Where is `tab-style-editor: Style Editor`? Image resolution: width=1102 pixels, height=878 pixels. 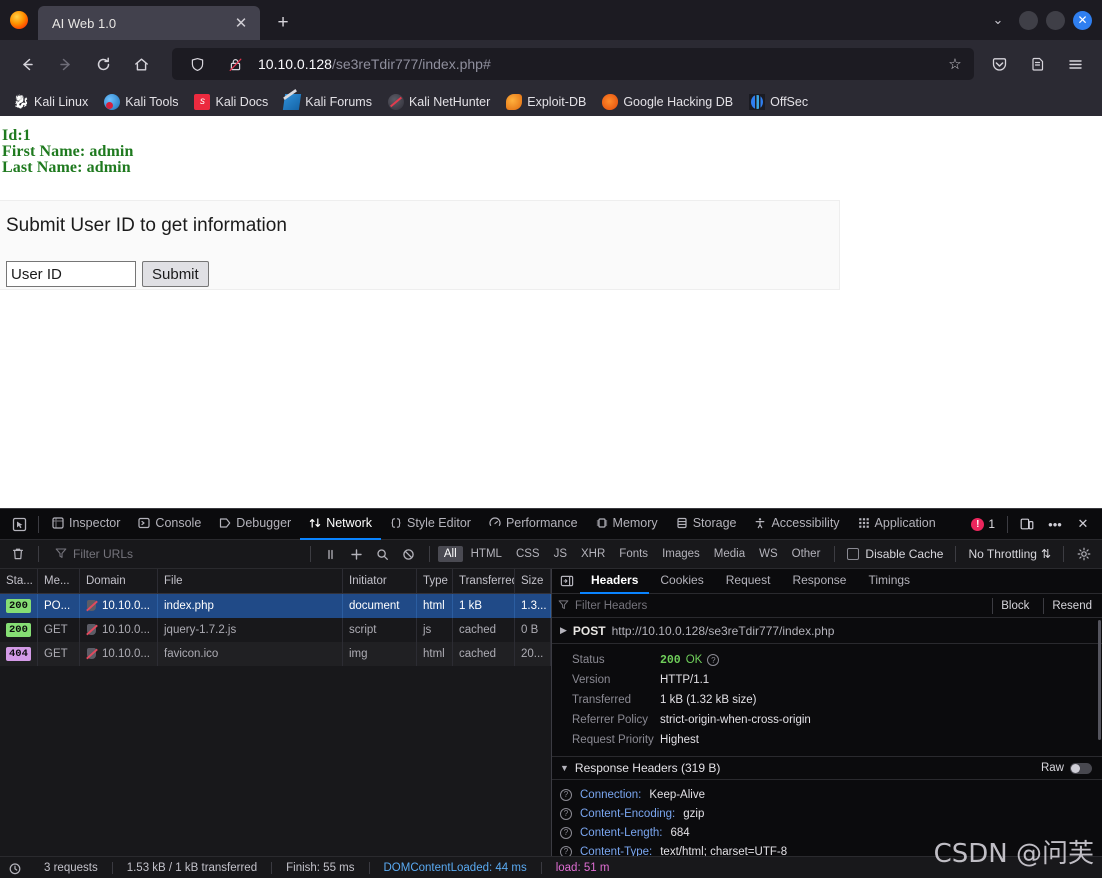 tab-style-editor: Style Editor is located at coordinates (430, 524).